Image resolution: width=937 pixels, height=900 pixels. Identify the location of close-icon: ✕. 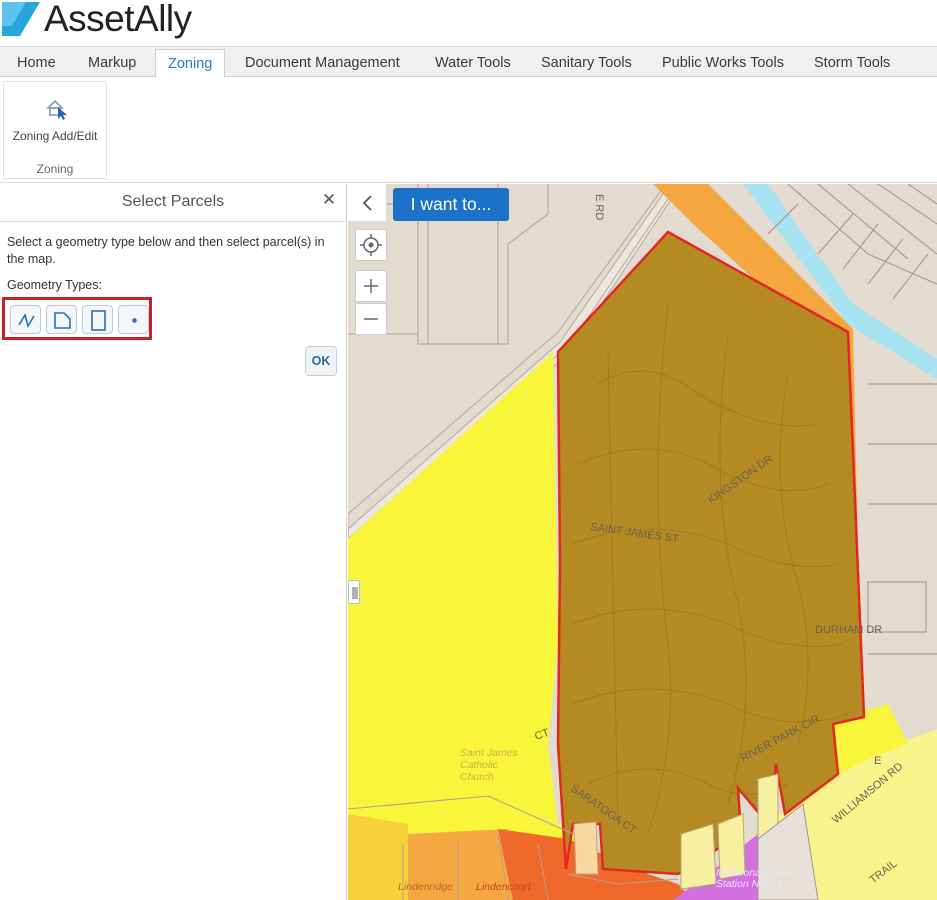
(329, 201).